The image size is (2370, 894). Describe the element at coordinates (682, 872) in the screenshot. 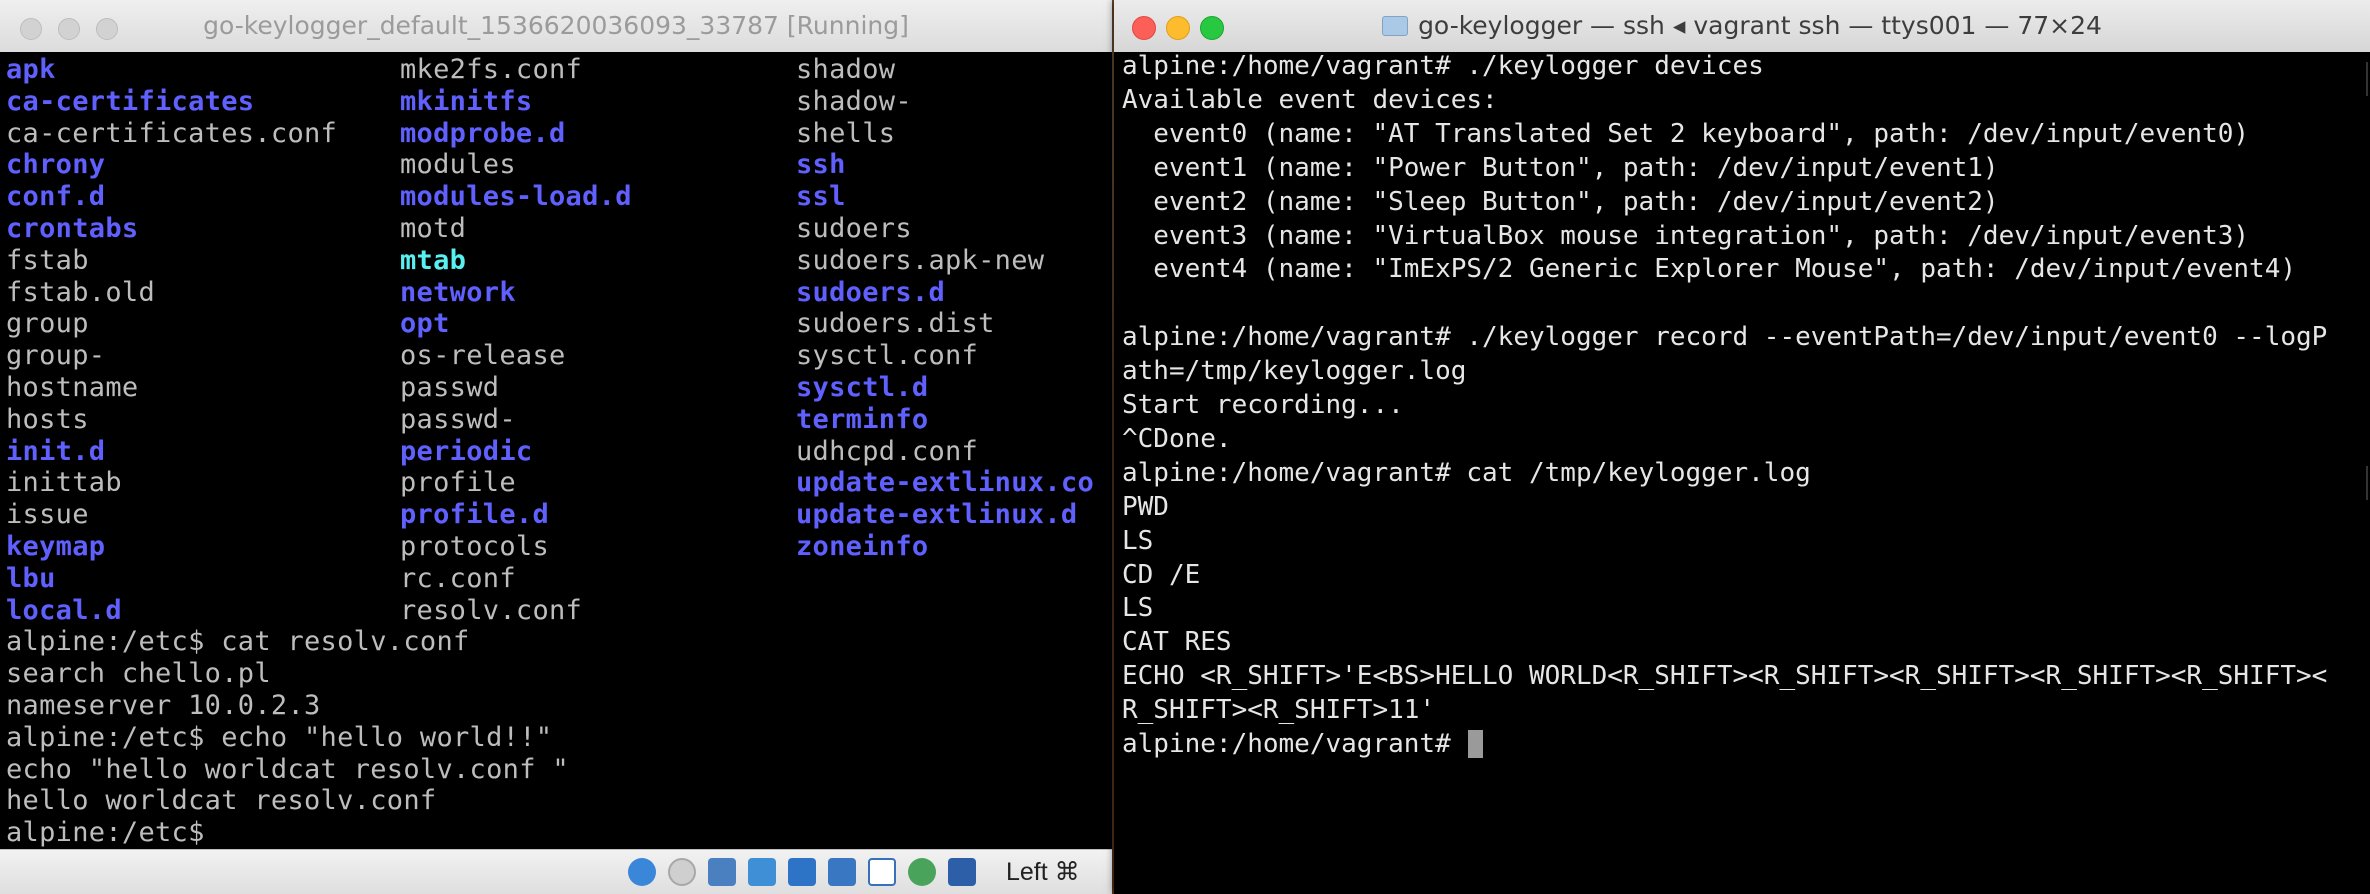

I see `audio-icon` at that location.